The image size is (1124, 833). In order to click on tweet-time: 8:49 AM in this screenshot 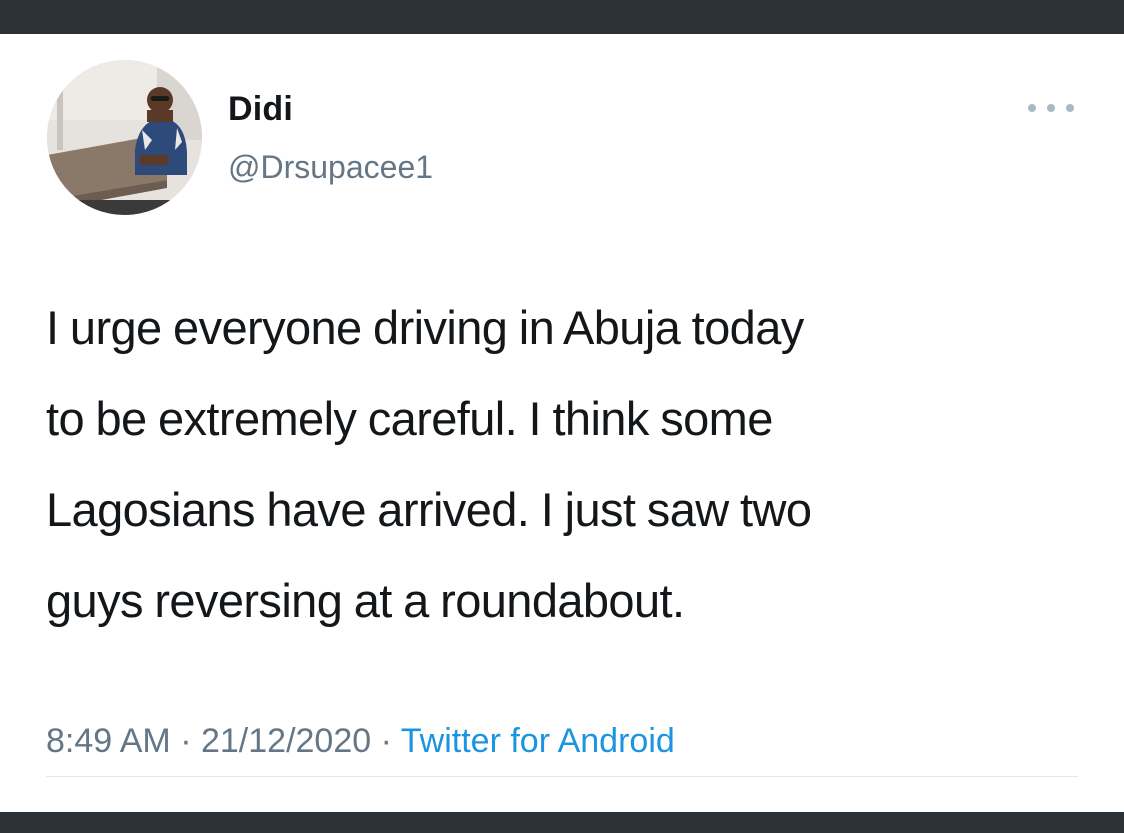, I will do `click(108, 741)`.